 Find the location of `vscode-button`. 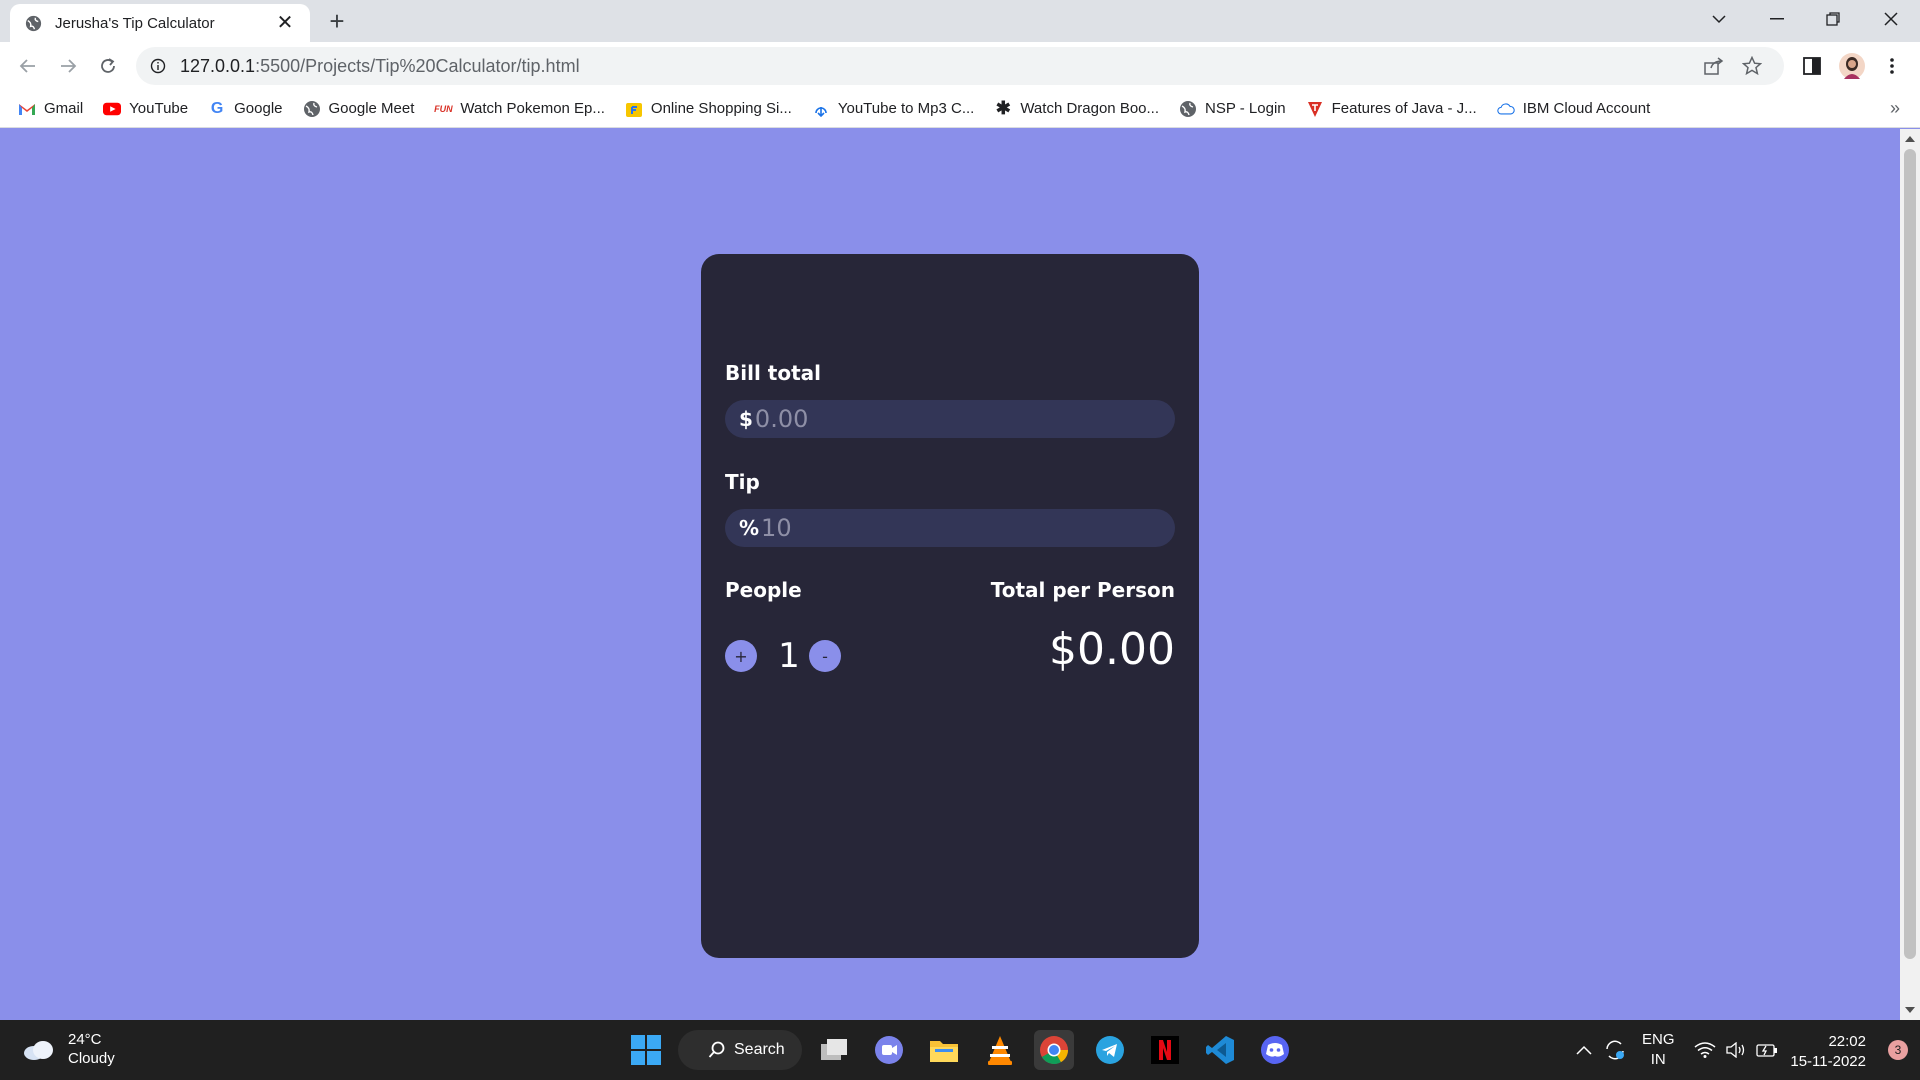

vscode-button is located at coordinates (1220, 1050).